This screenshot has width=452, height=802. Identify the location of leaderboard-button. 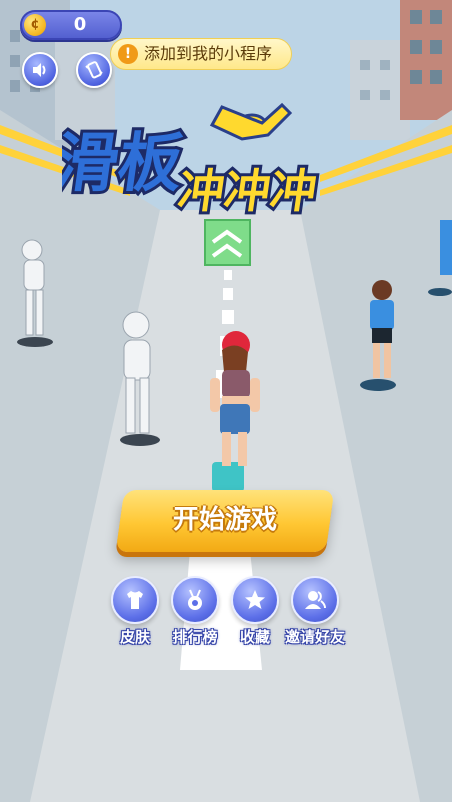
(195, 600).